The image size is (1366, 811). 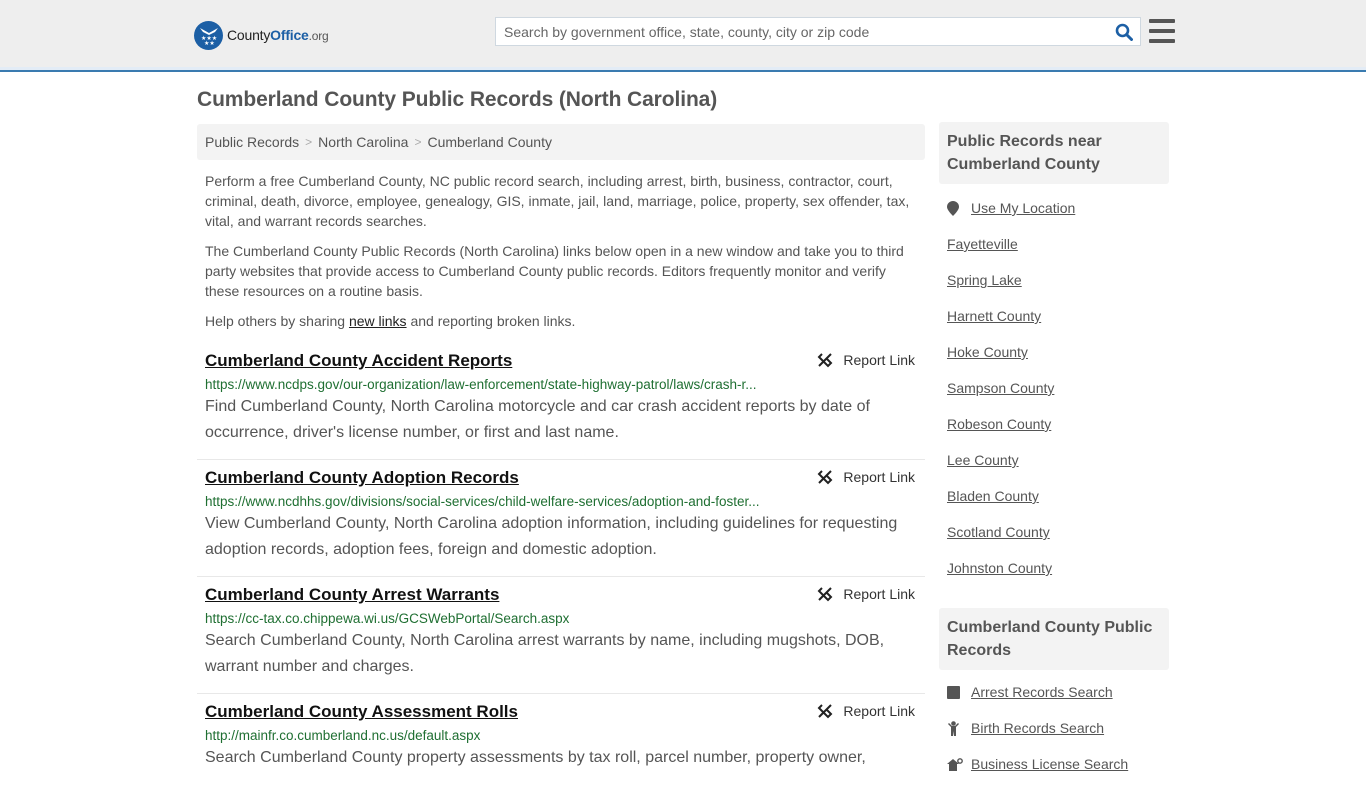 I want to click on nearby-item: Harnett County, so click(x=1058, y=316).